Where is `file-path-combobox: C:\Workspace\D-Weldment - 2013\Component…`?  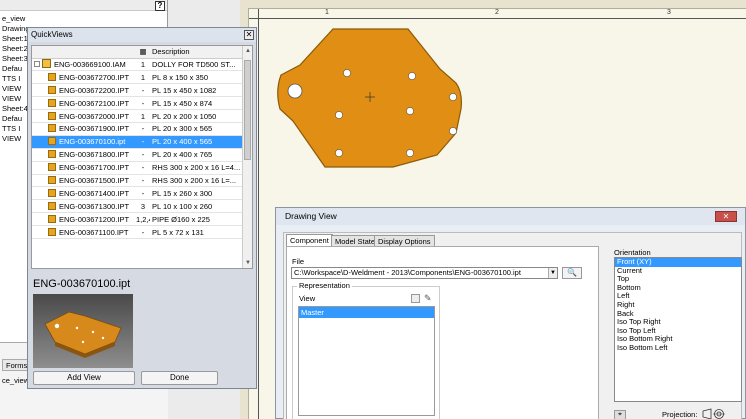 file-path-combobox: C:\Workspace\D-Weldment - 2013\Component… is located at coordinates (424, 273).